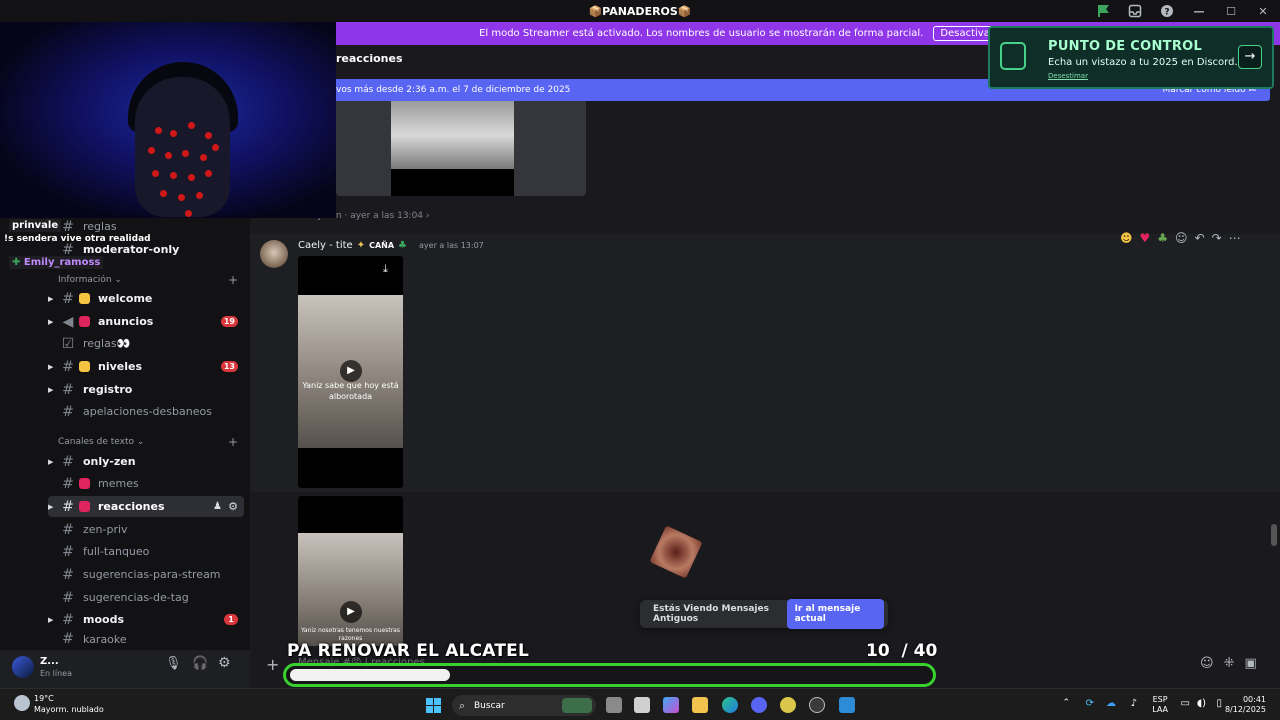 This screenshot has height=720, width=1280. What do you see at coordinates (385, 269) in the screenshot?
I see `download-icon: ⤓` at bounding box center [385, 269].